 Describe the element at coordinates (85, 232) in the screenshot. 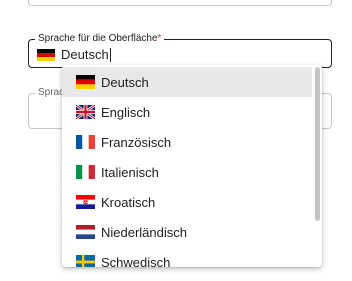

I see `netherlands-flag-icon` at that location.